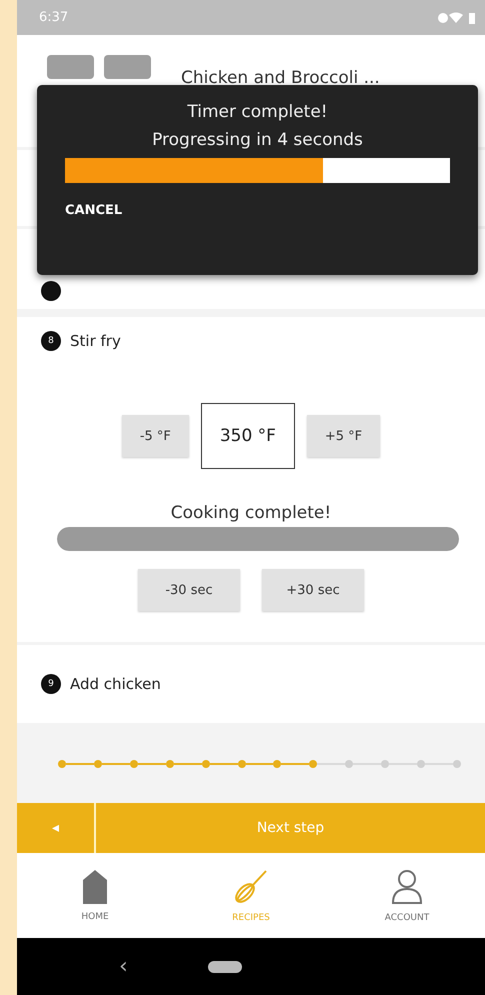 Image resolution: width=485 pixels, height=995 pixels. Describe the element at coordinates (51, 341) in the screenshot. I see `step-number-badge: 8` at that location.